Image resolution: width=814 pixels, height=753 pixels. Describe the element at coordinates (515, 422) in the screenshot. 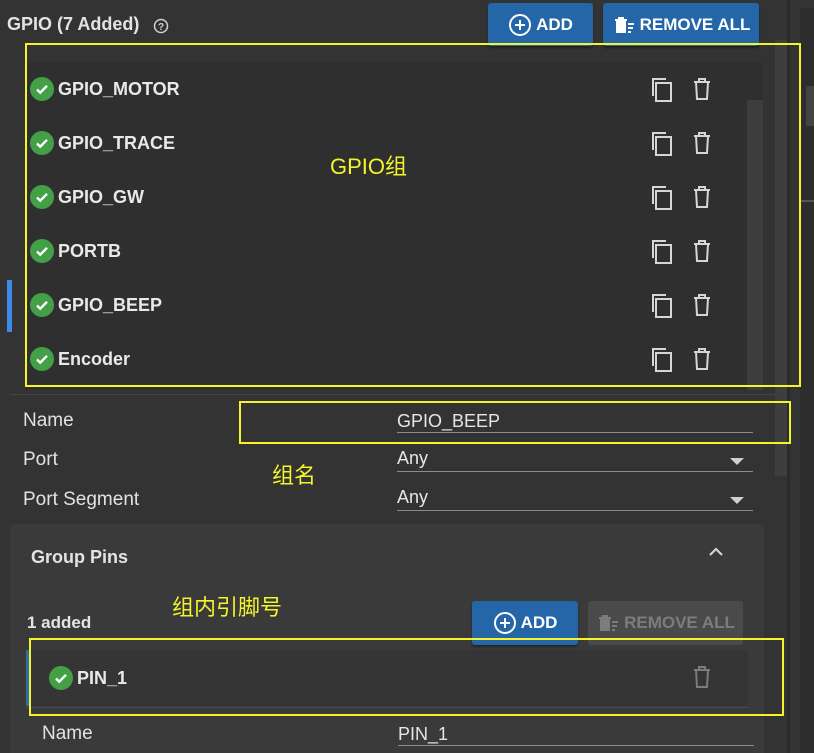

I see `annotation-box-group-name` at that location.